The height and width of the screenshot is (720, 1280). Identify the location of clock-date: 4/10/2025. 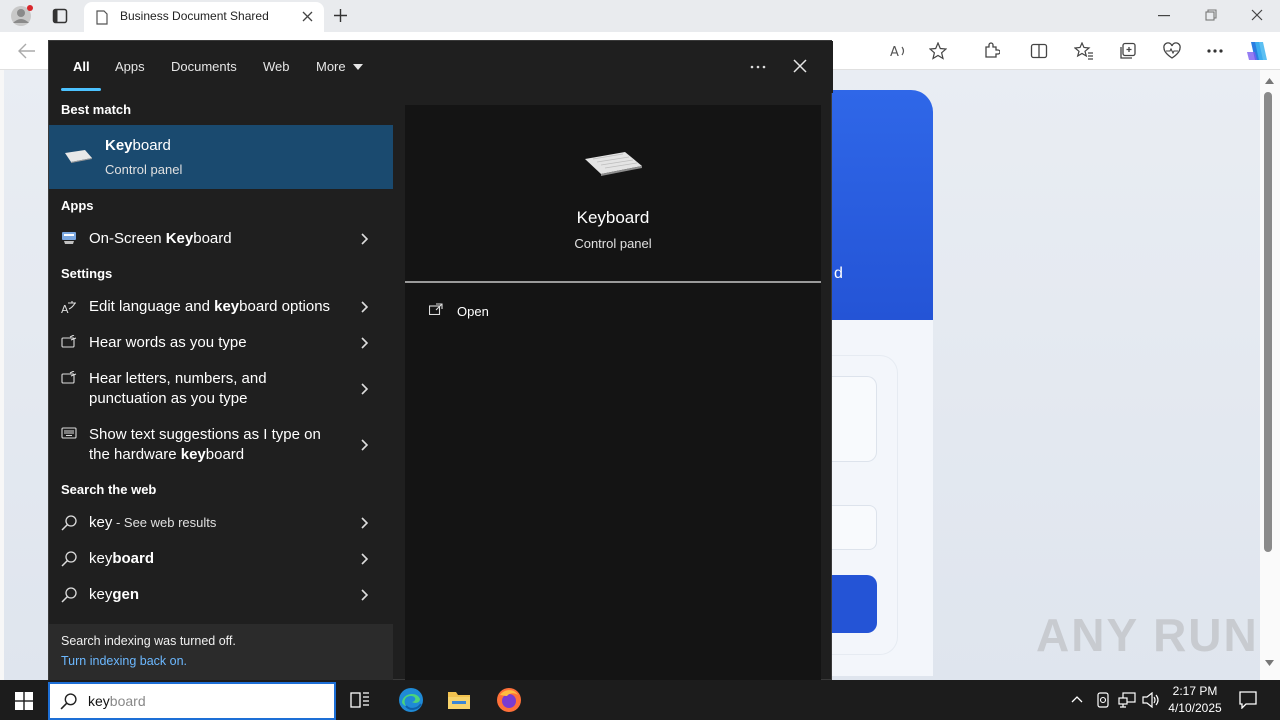
(1195, 708).